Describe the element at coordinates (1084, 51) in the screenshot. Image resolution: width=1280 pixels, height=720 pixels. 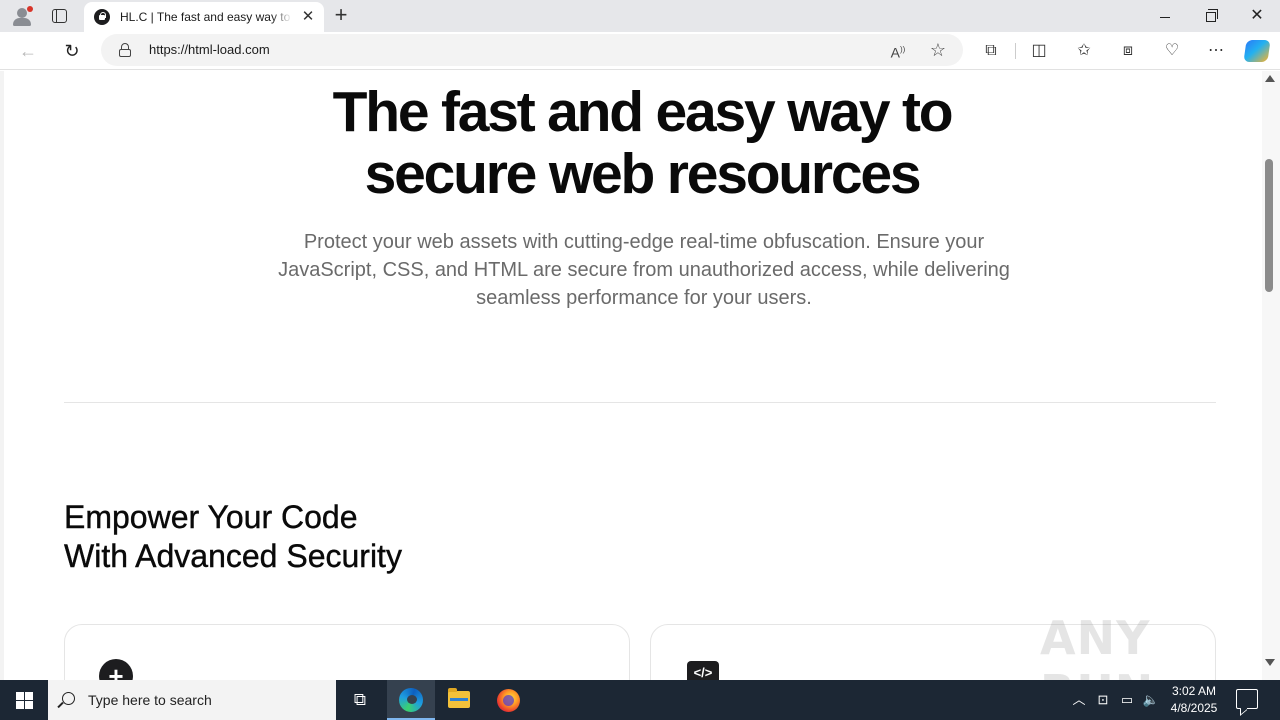
I see `favorites-icon: ✩` at that location.